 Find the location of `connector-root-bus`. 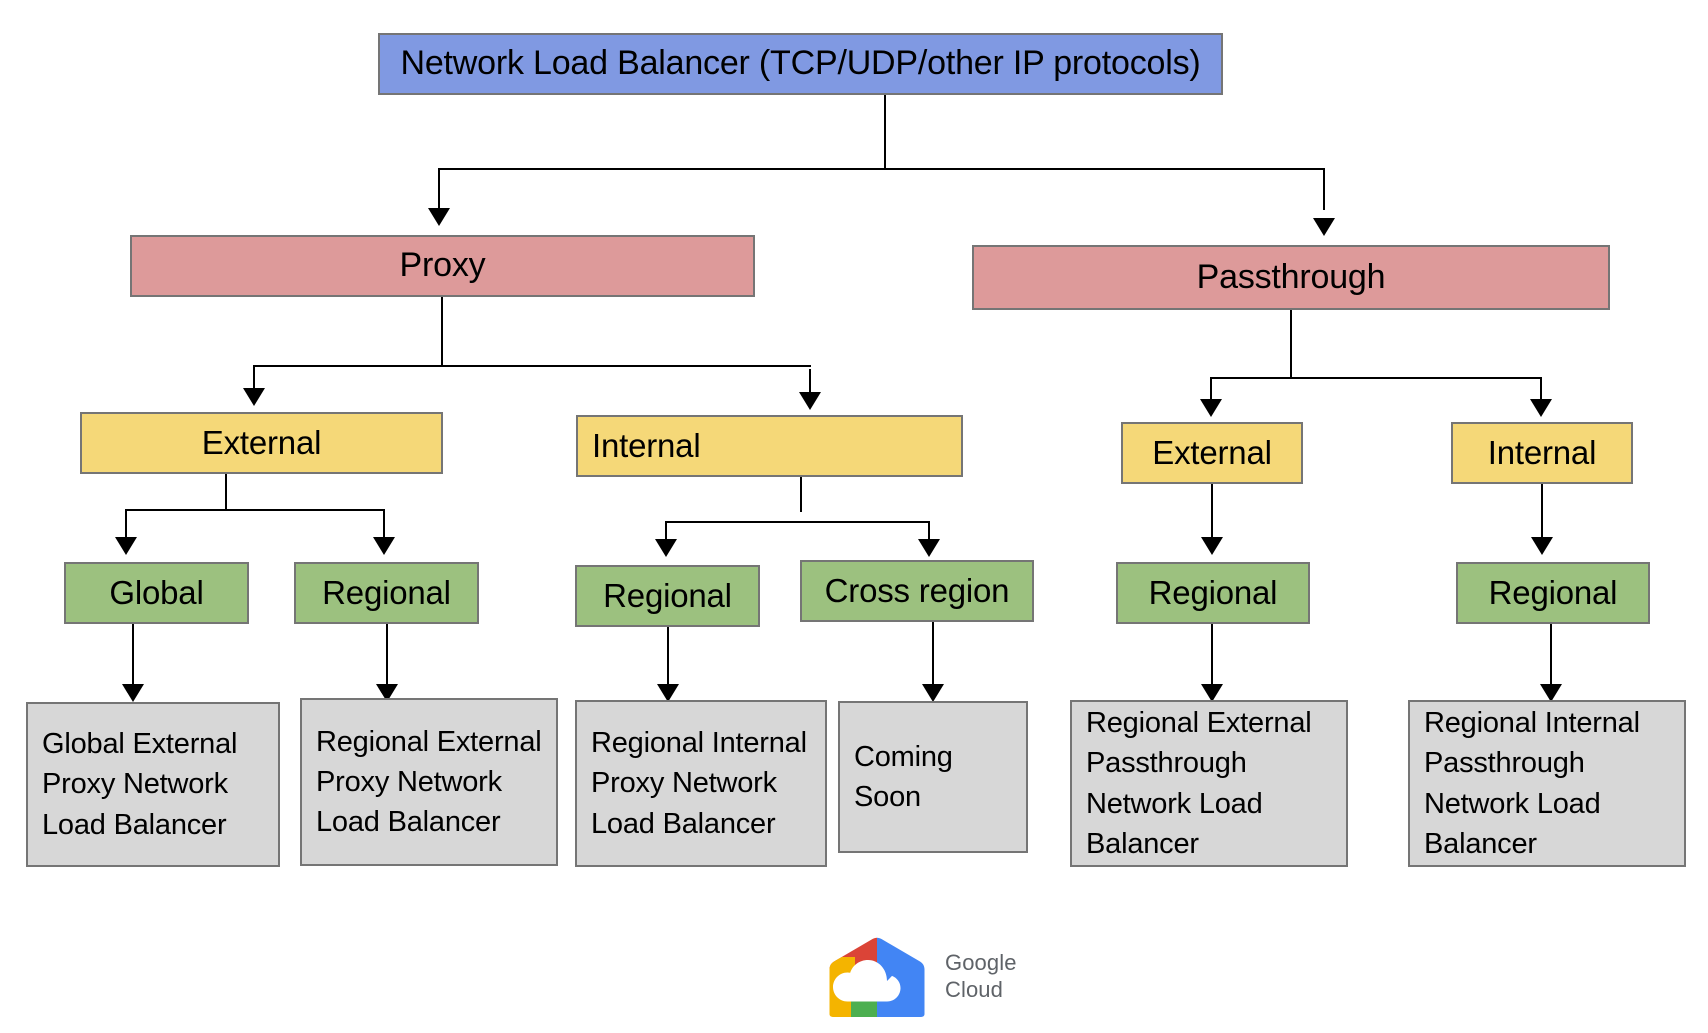

connector-root-bus is located at coordinates (881, 169).